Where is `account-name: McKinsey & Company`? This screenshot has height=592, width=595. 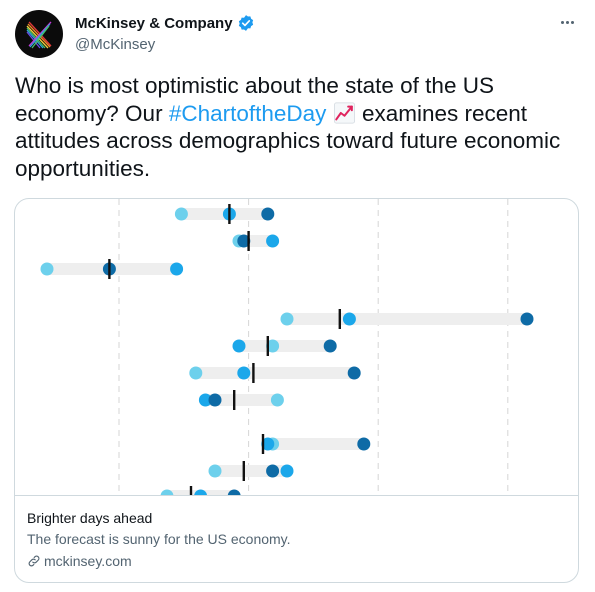
account-name: McKinsey & Company is located at coordinates (154, 23).